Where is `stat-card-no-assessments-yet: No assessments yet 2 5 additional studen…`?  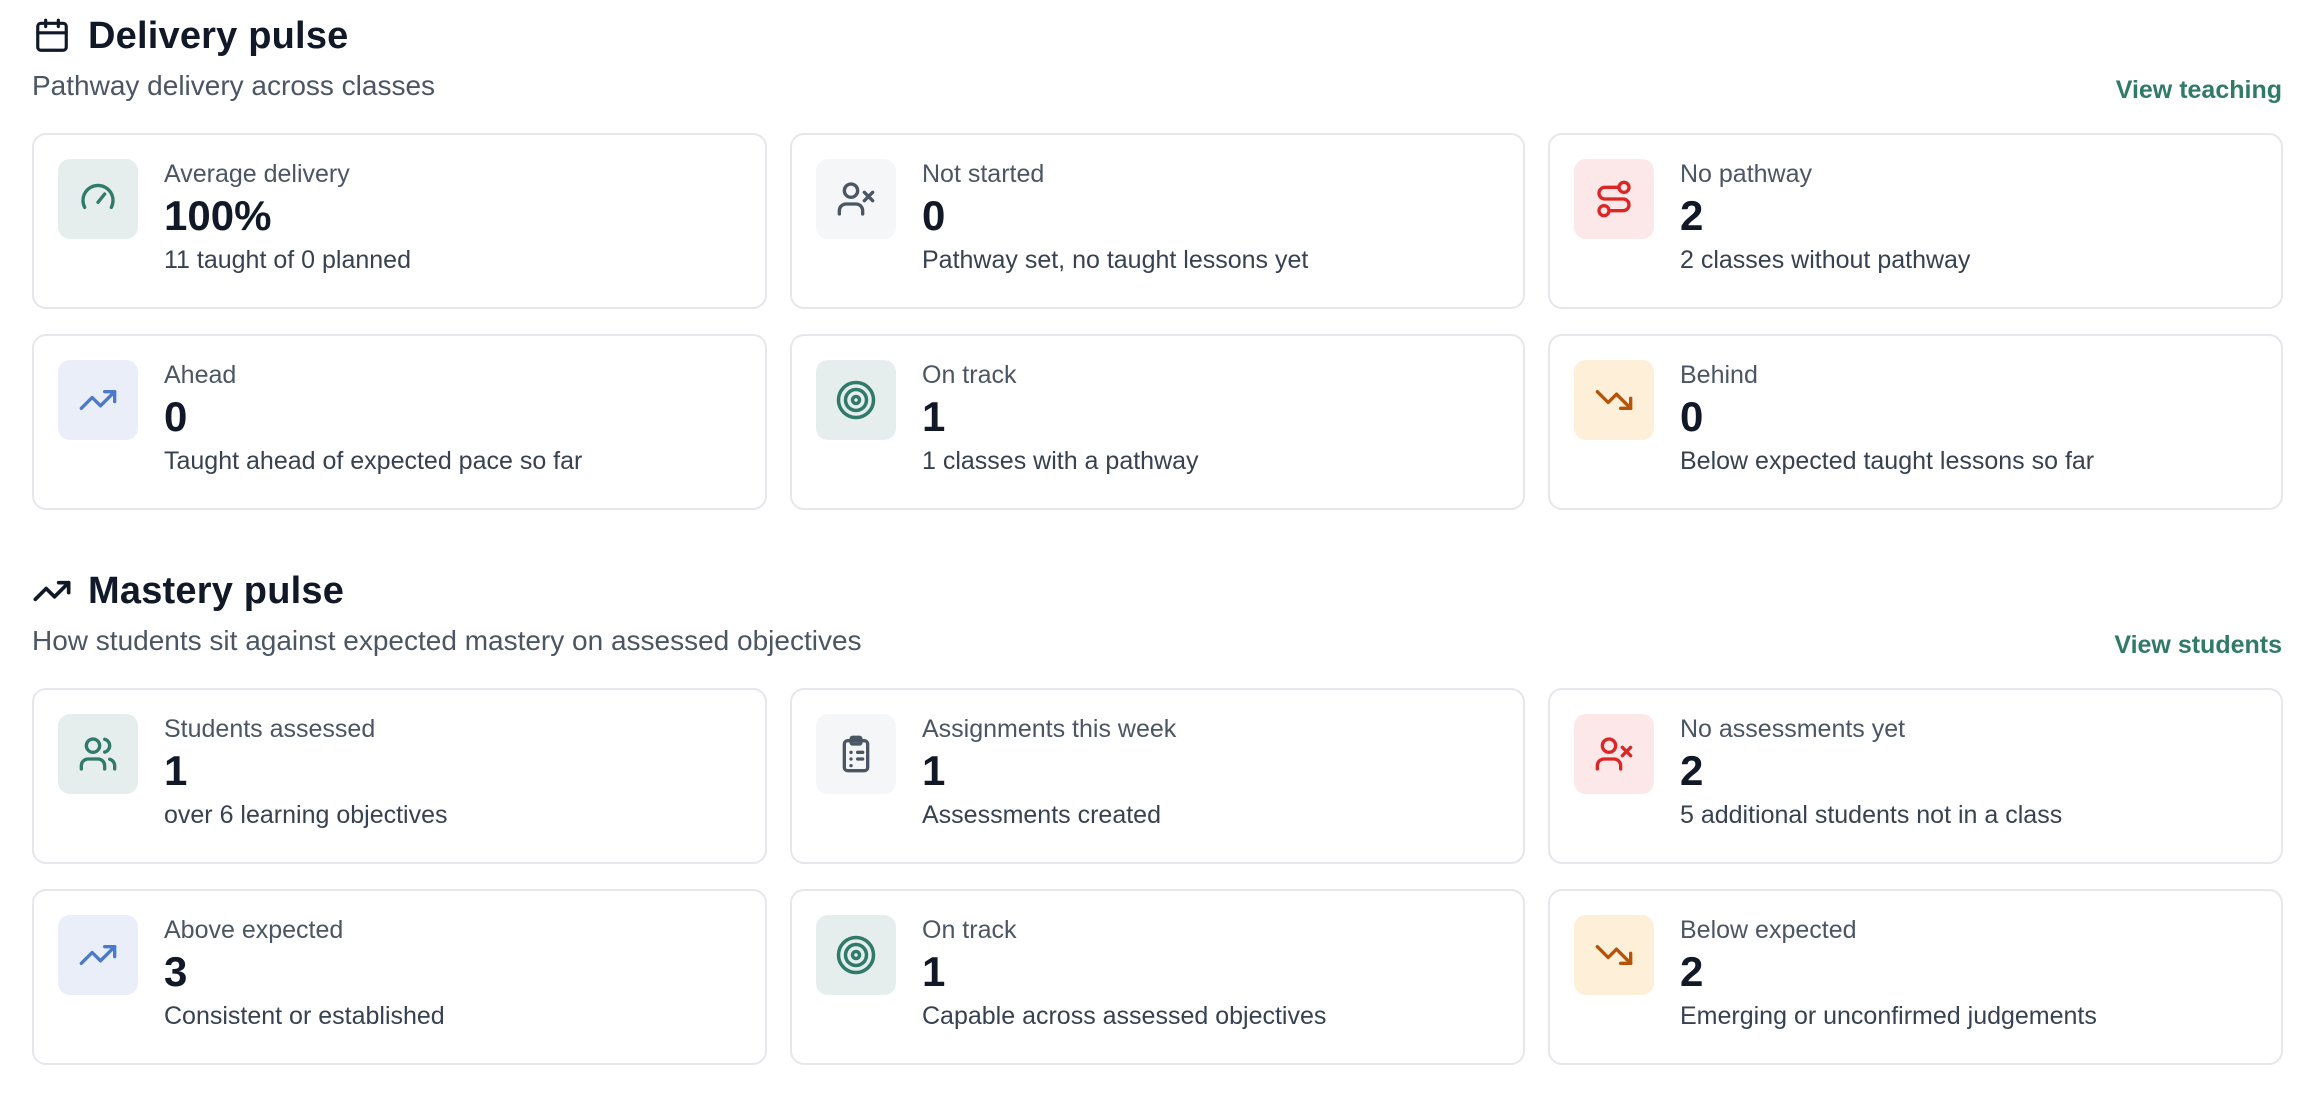 stat-card-no-assessments-yet: No assessments yet 2 5 additional studen… is located at coordinates (1915, 776).